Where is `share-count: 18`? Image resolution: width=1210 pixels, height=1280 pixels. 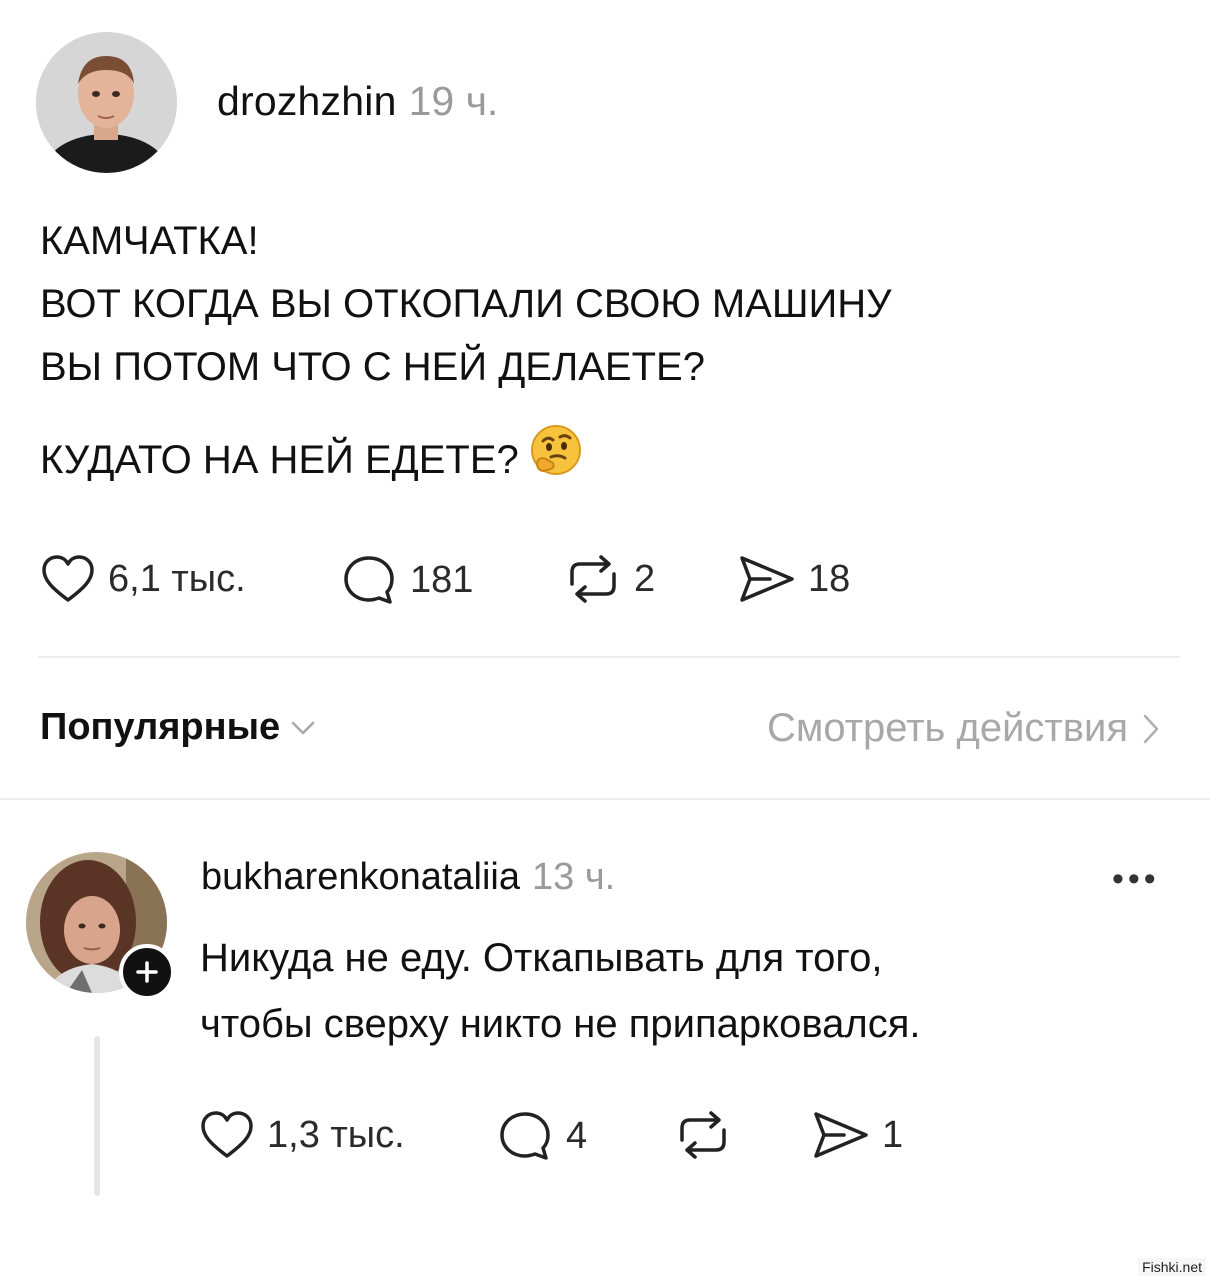 share-count: 18 is located at coordinates (829, 578).